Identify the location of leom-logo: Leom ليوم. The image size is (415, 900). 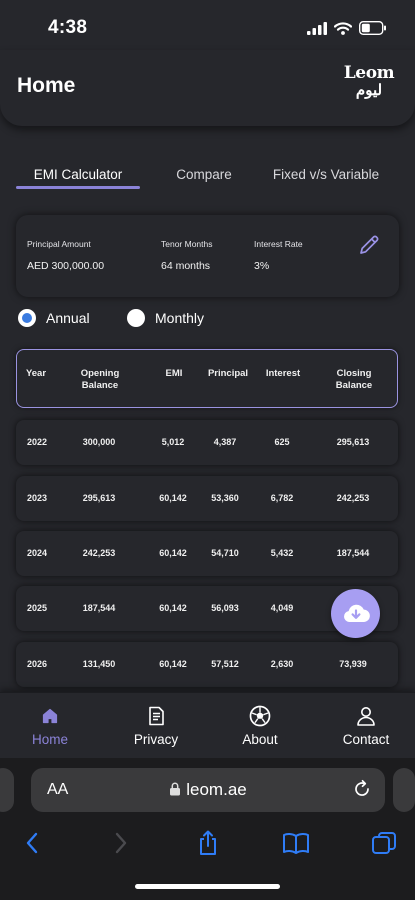
(369, 81).